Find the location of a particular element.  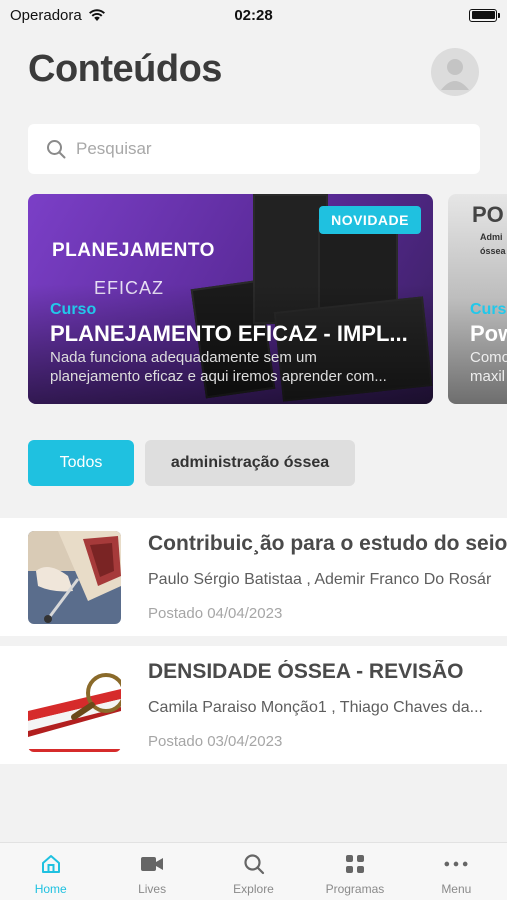

home-icon is located at coordinates (51, 864).